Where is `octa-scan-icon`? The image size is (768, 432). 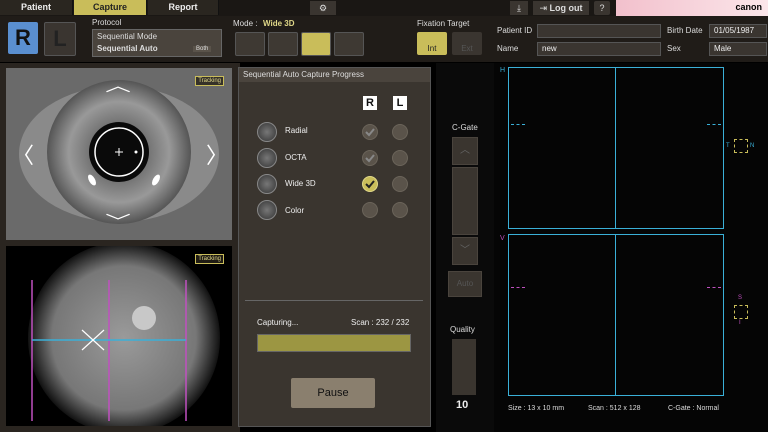 octa-scan-icon is located at coordinates (267, 158).